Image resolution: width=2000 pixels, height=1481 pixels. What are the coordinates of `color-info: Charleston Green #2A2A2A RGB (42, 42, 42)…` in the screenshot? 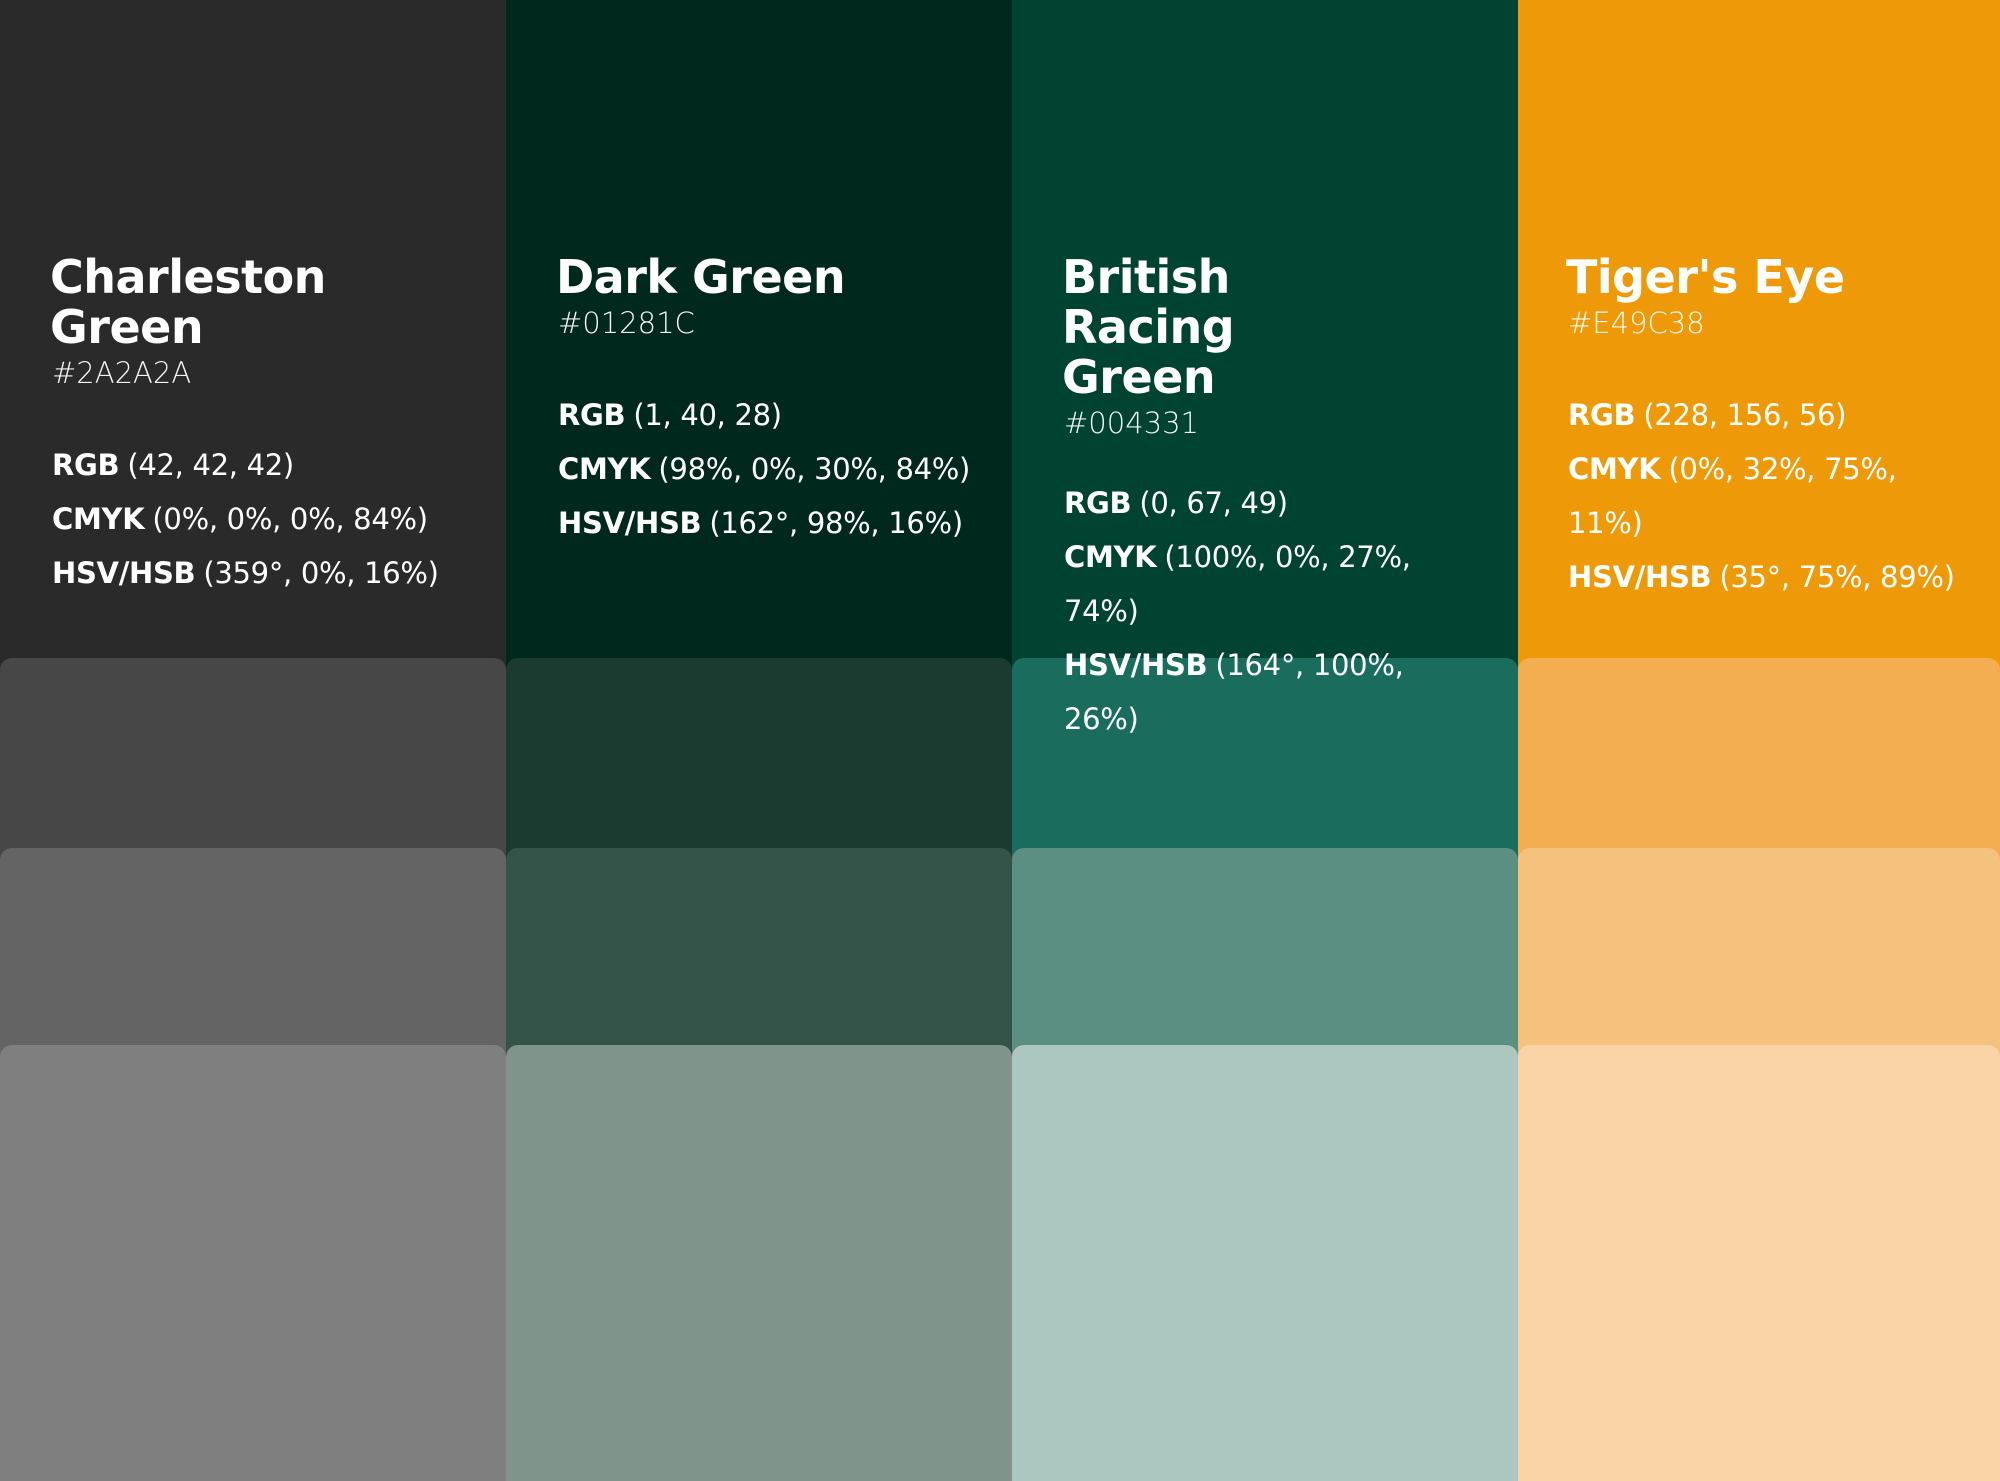 It's located at (268, 425).